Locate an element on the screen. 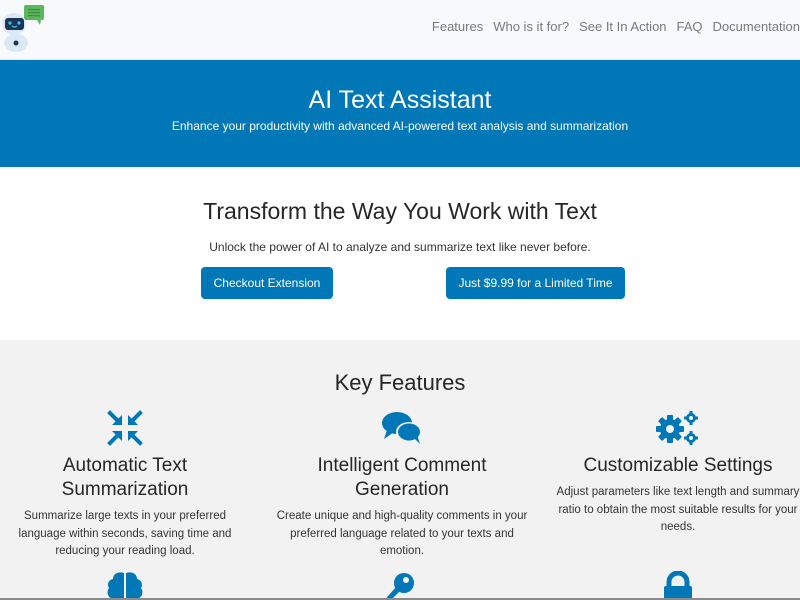 This screenshot has width=800, height=600. lock-icon is located at coordinates (678, 585).